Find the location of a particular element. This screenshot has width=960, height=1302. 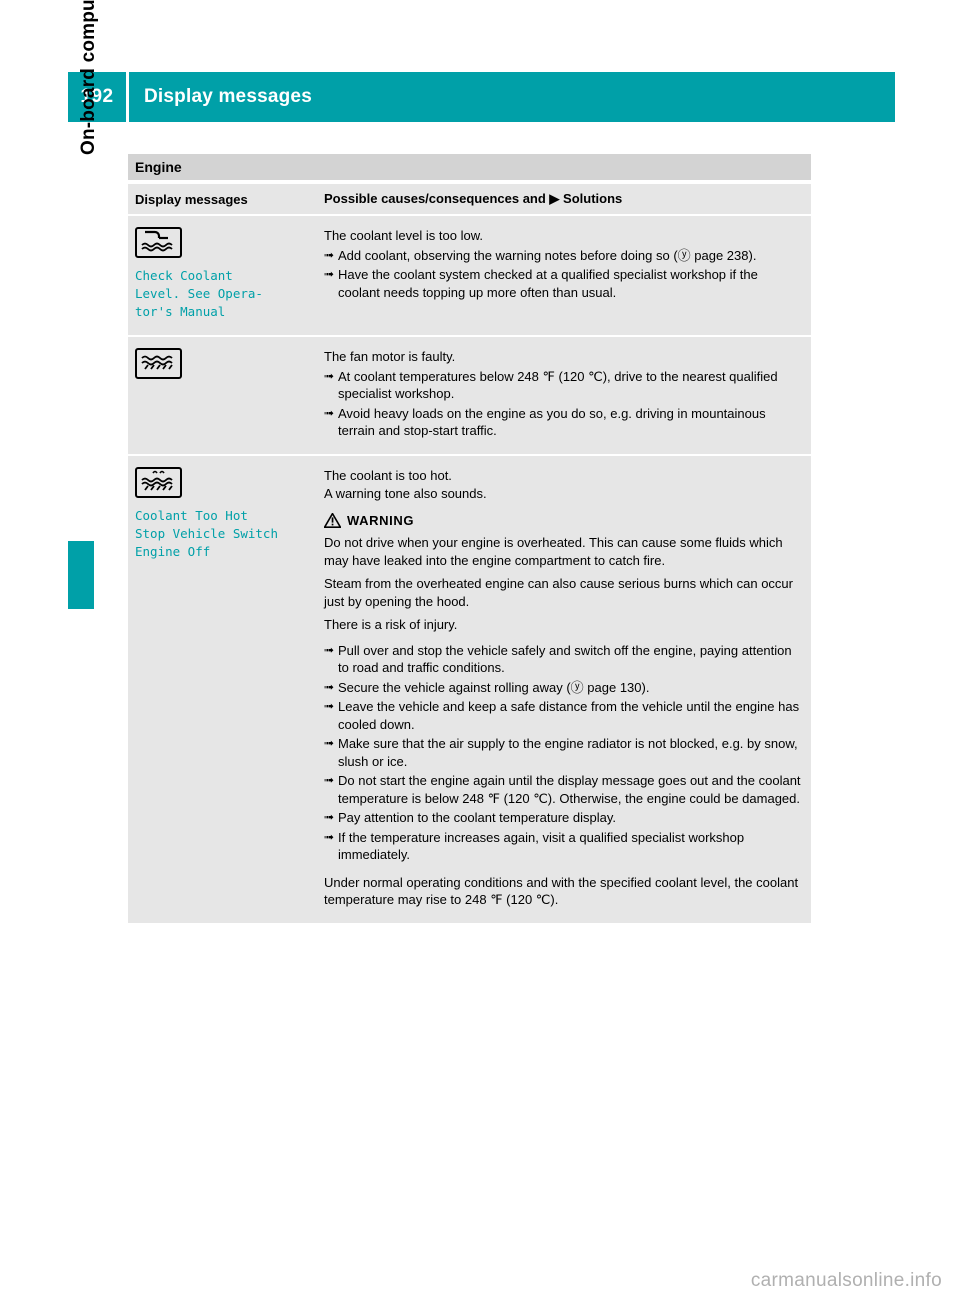

paragraph: There is a risk of injury. is located at coordinates (391, 624).